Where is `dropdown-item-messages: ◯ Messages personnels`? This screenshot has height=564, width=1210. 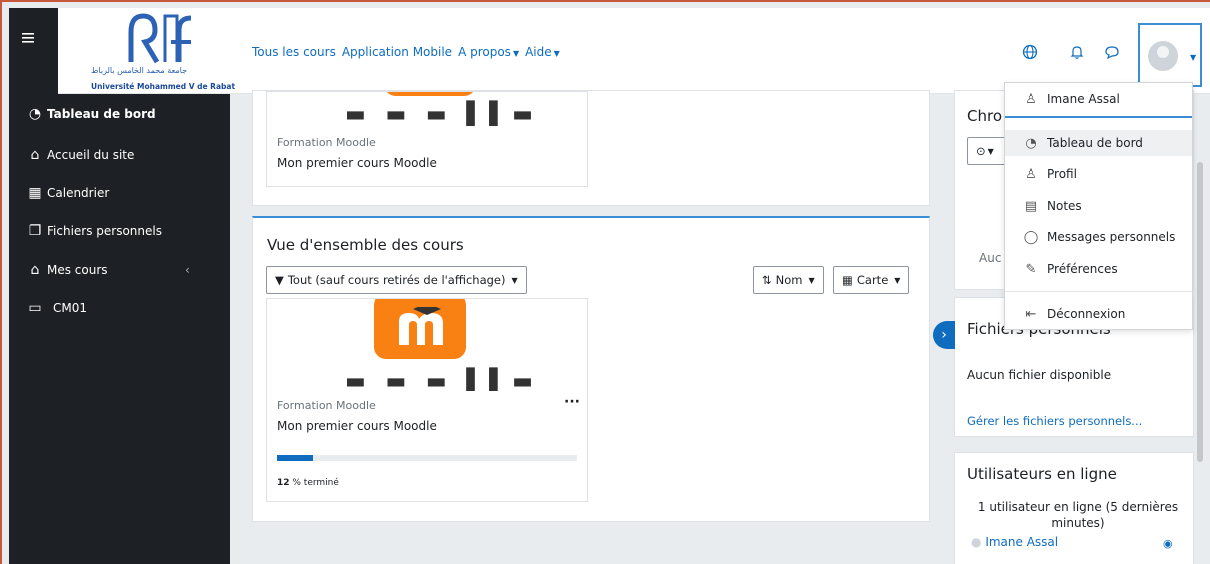 dropdown-item-messages: ◯ Messages personnels is located at coordinates (1098, 237).